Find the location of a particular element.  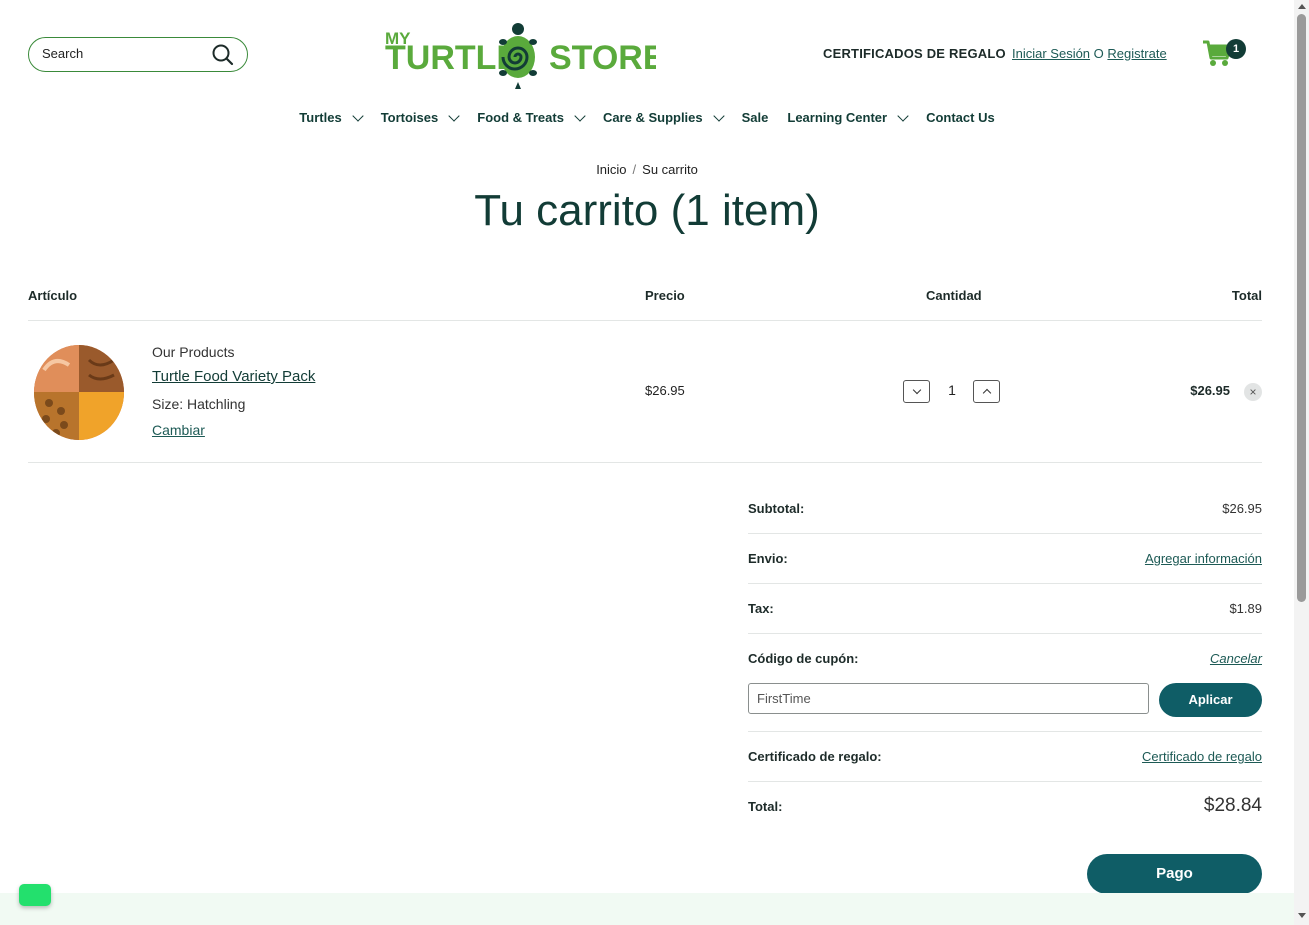

store-logo: MY TURTLE STORE is located at coordinates (525, 55).